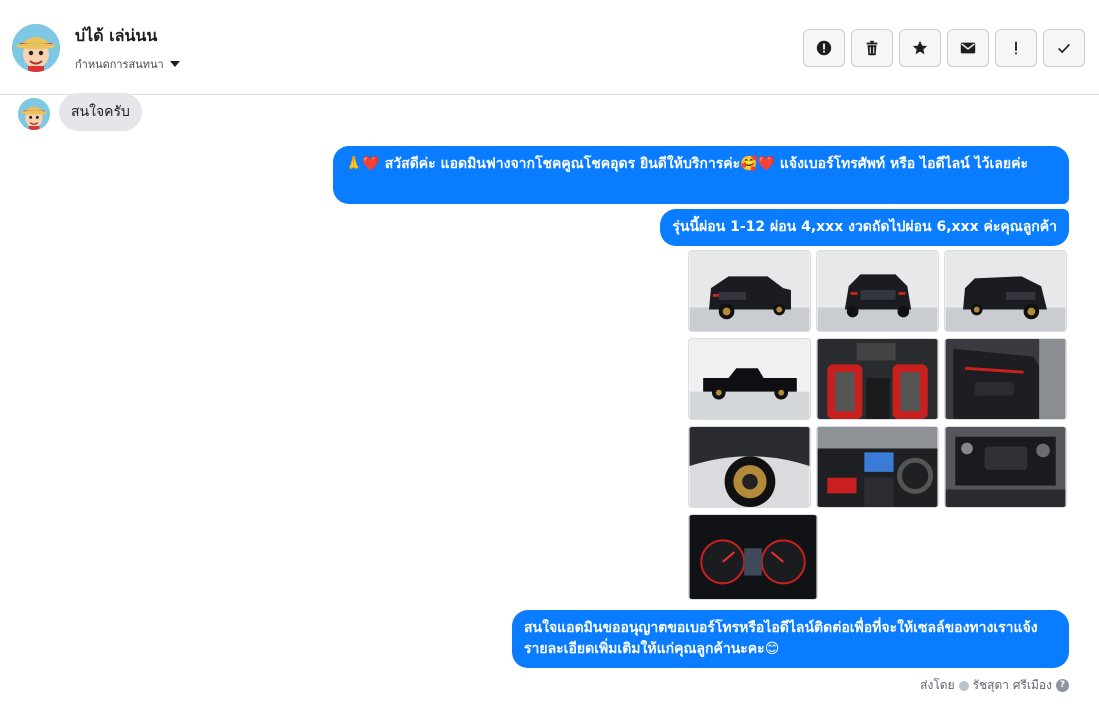 Image resolution: width=1099 pixels, height=709 pixels. I want to click on caret-down-icon, so click(174, 64).